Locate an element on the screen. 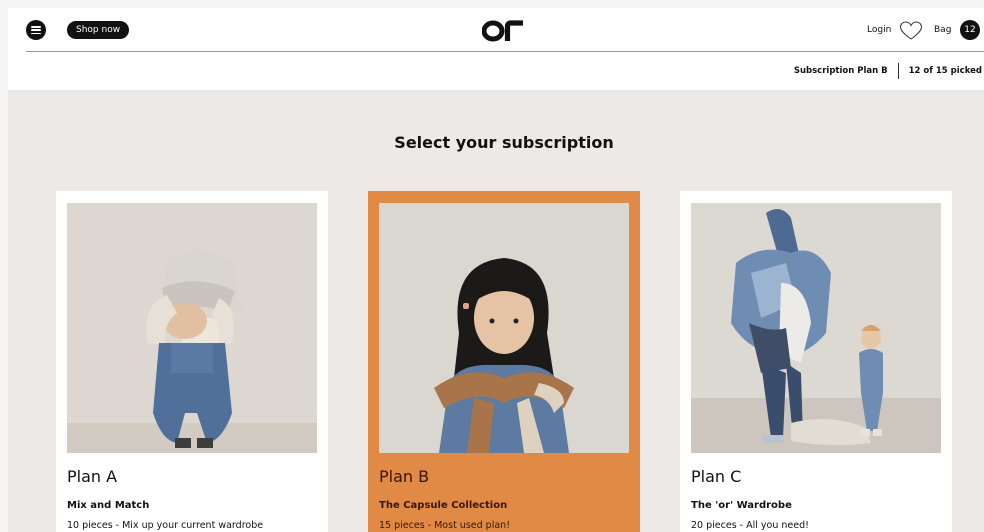 Image resolution: width=984 pixels, height=532 pixels. plan-description: 10 pieces - Mix up your current wardrobe is located at coordinates (165, 525).